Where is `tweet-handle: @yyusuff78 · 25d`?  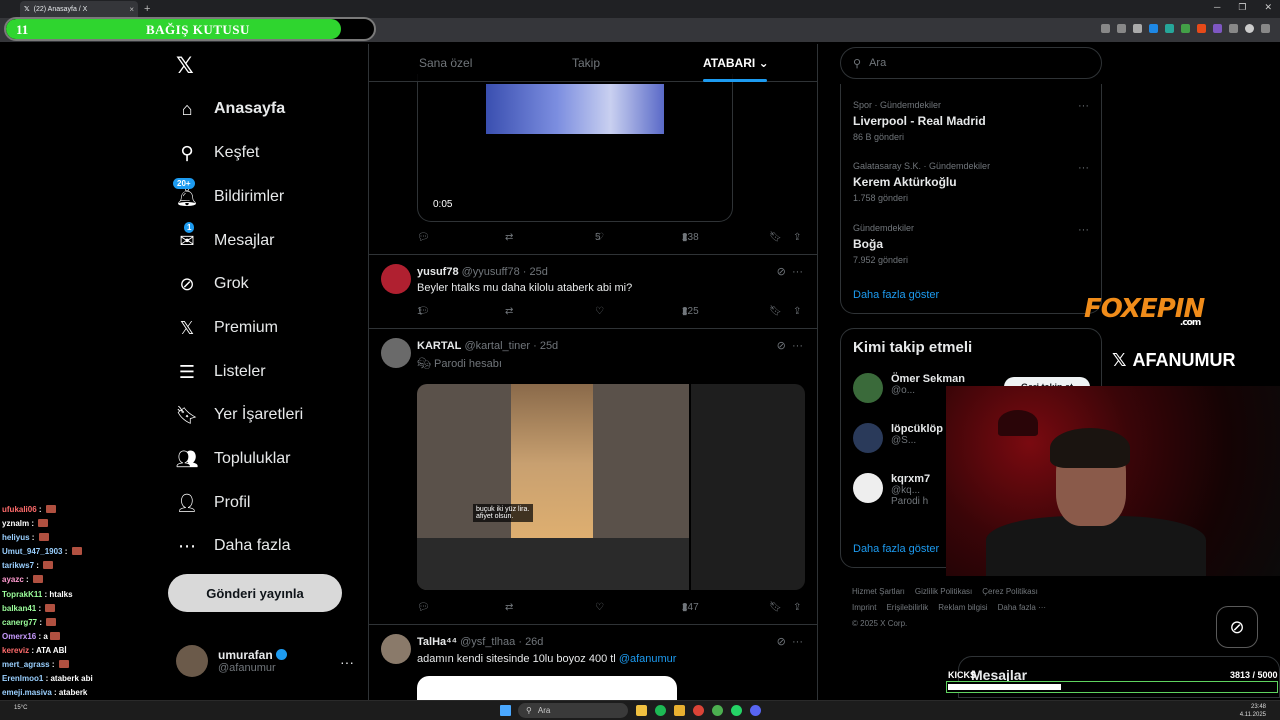
tweet-handle: @yyusuff78 · 25d is located at coordinates (505, 272).